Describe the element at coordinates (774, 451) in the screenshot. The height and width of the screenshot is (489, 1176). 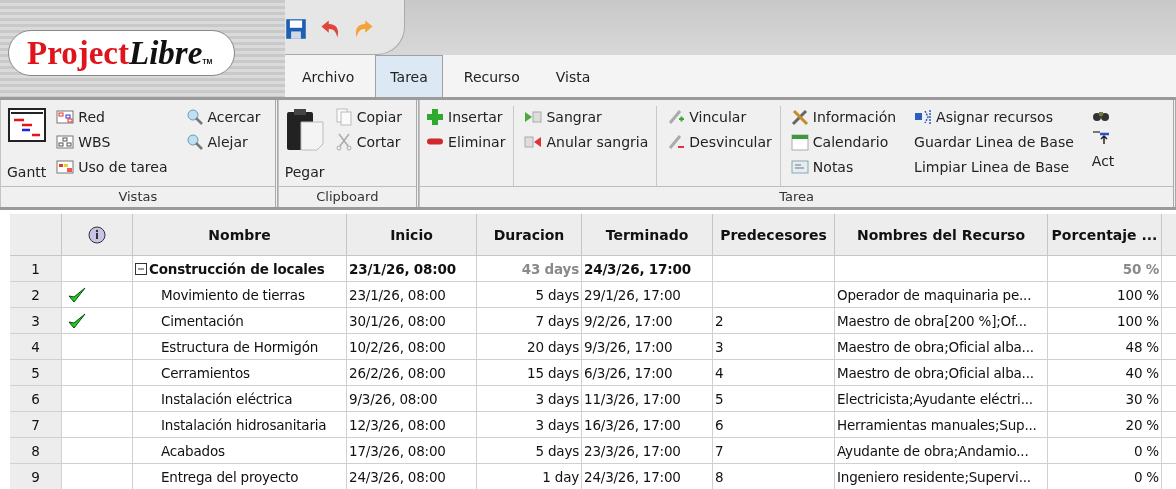
I see `table-cell: 7` at that location.